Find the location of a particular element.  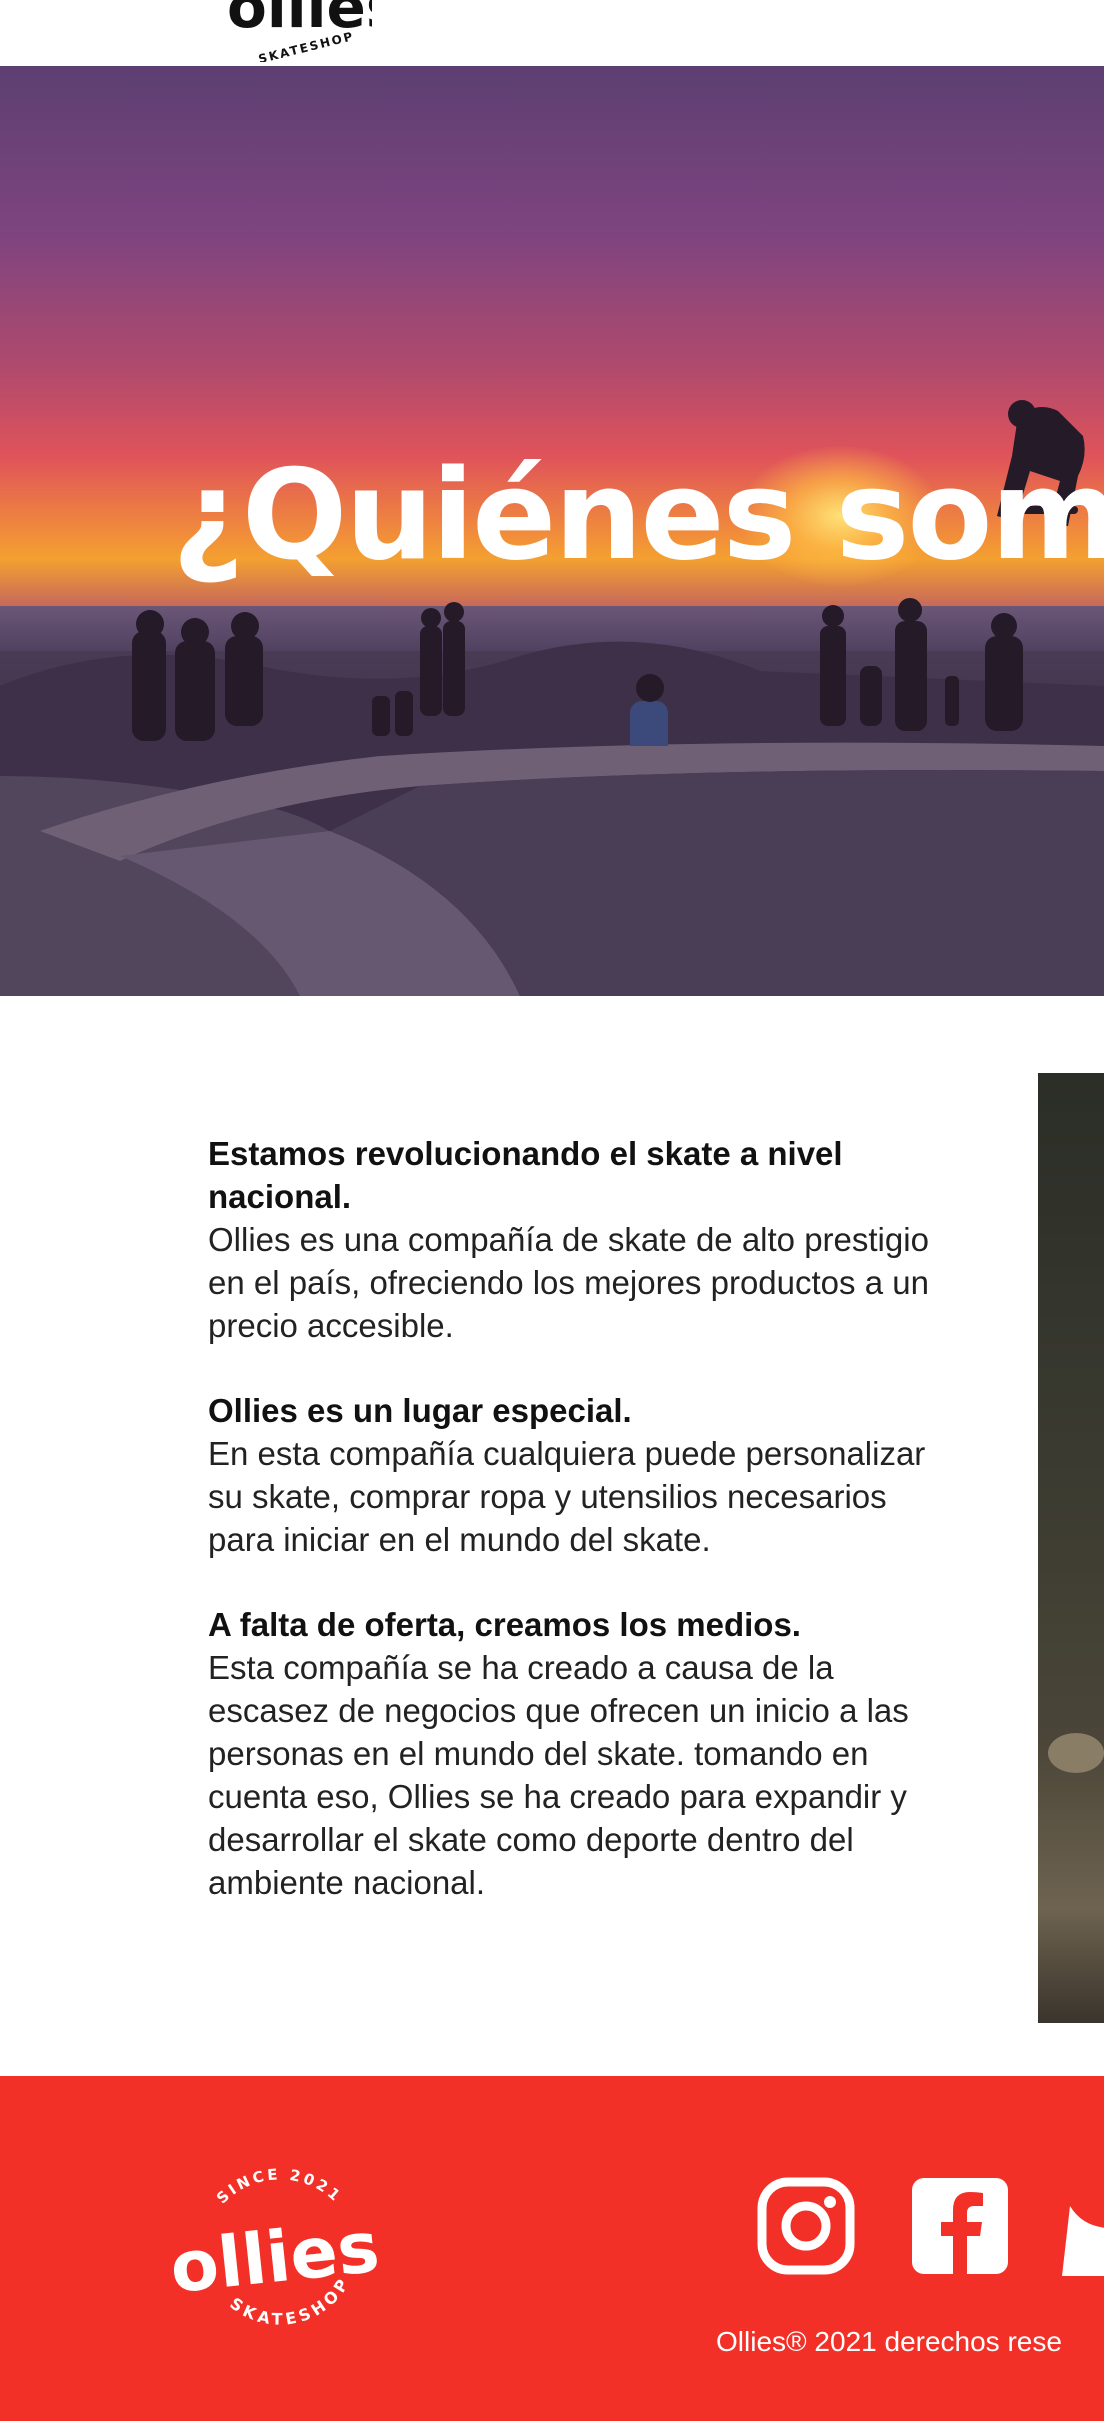

twitter-icon is located at coordinates (1083, 2226).